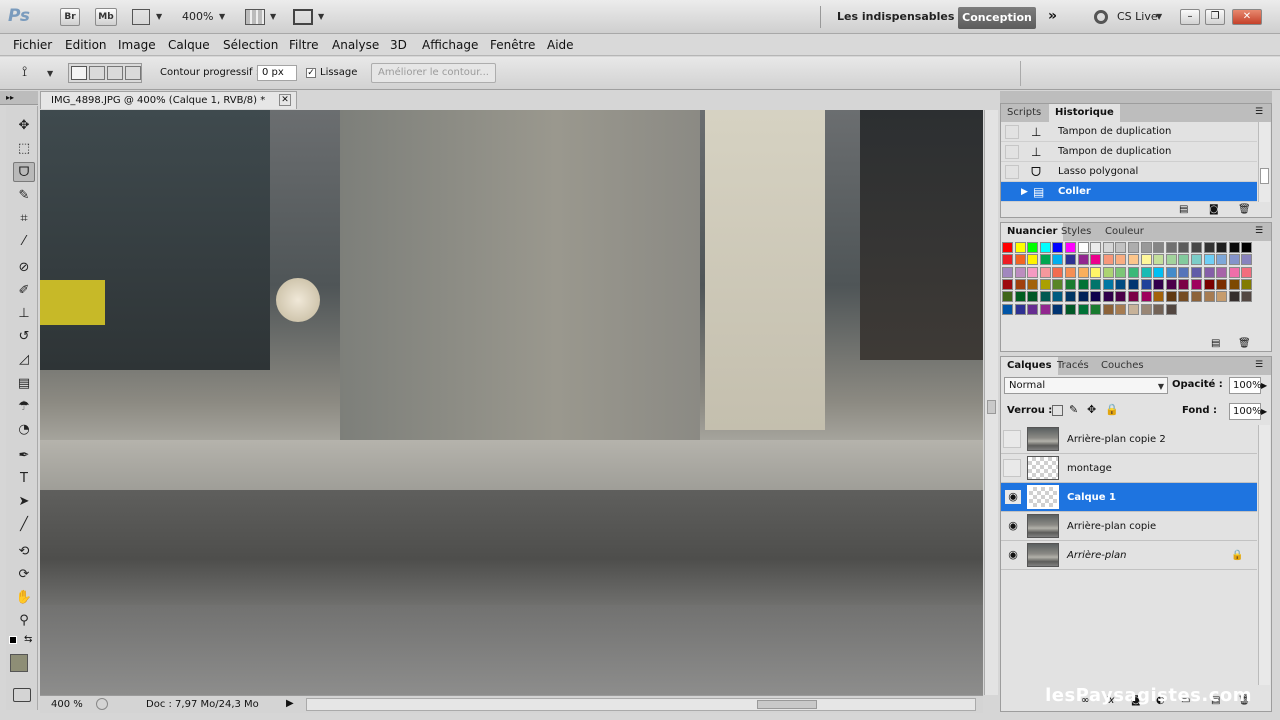  Describe the element at coordinates (641, 704) in the screenshot. I see `horizontal-scrollbar` at that location.